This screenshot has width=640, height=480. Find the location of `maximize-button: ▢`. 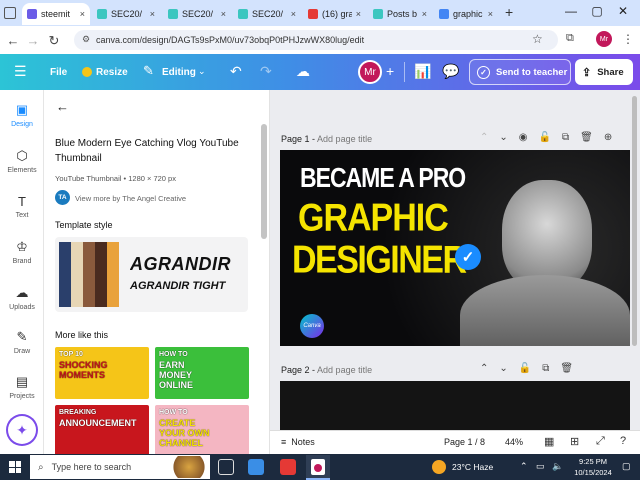

maximize-button: ▢ is located at coordinates (597, 11).